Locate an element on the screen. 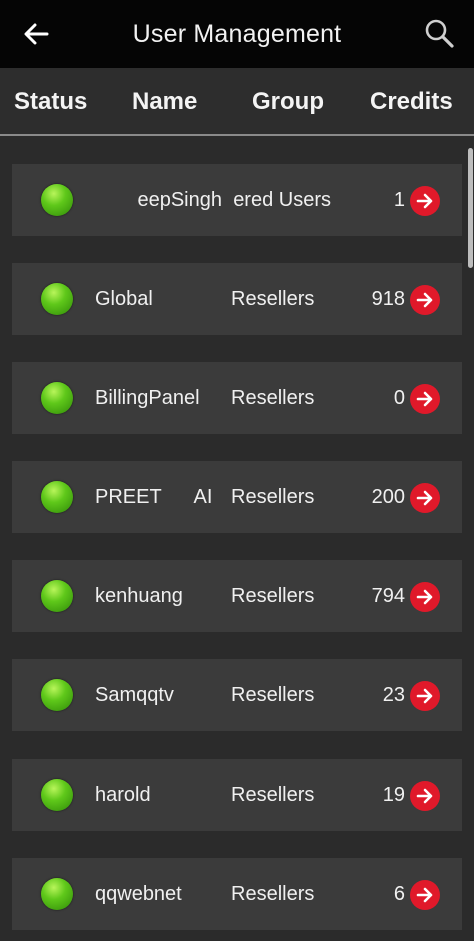 The height and width of the screenshot is (941, 474). user-credits: 918 is located at coordinates (388, 298).